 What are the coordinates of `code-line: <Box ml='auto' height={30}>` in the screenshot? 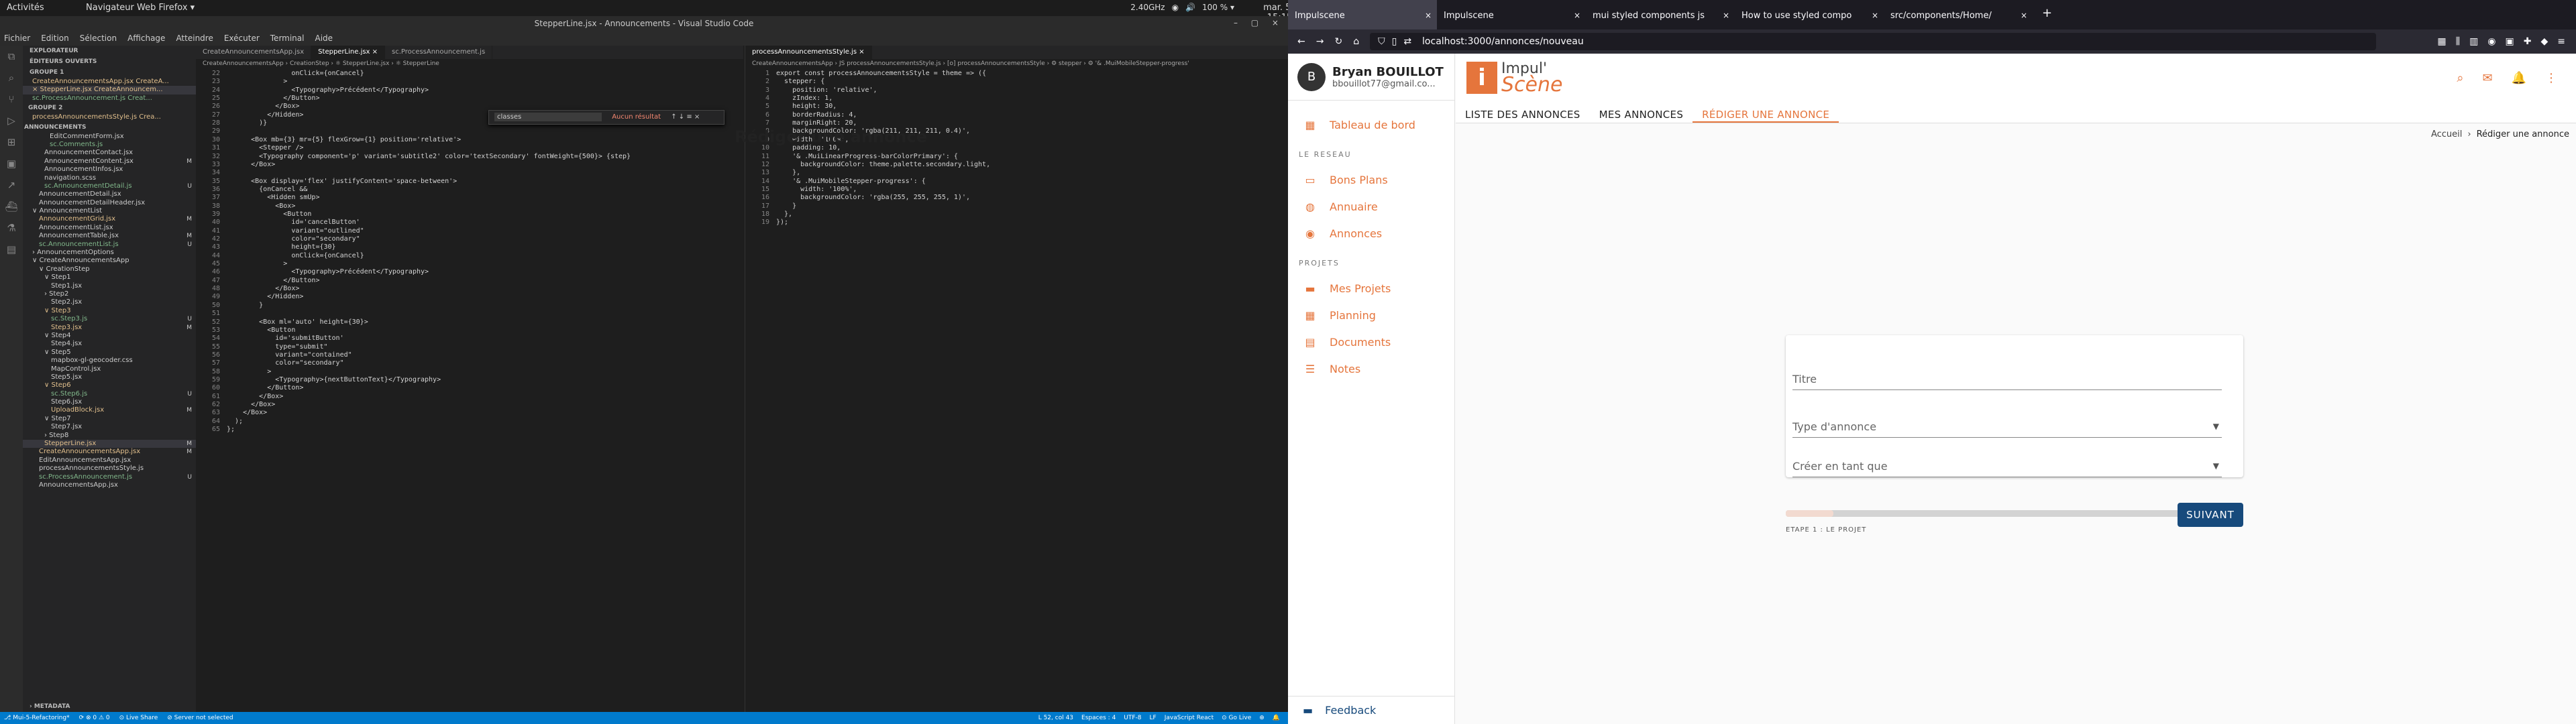 It's located at (297, 322).